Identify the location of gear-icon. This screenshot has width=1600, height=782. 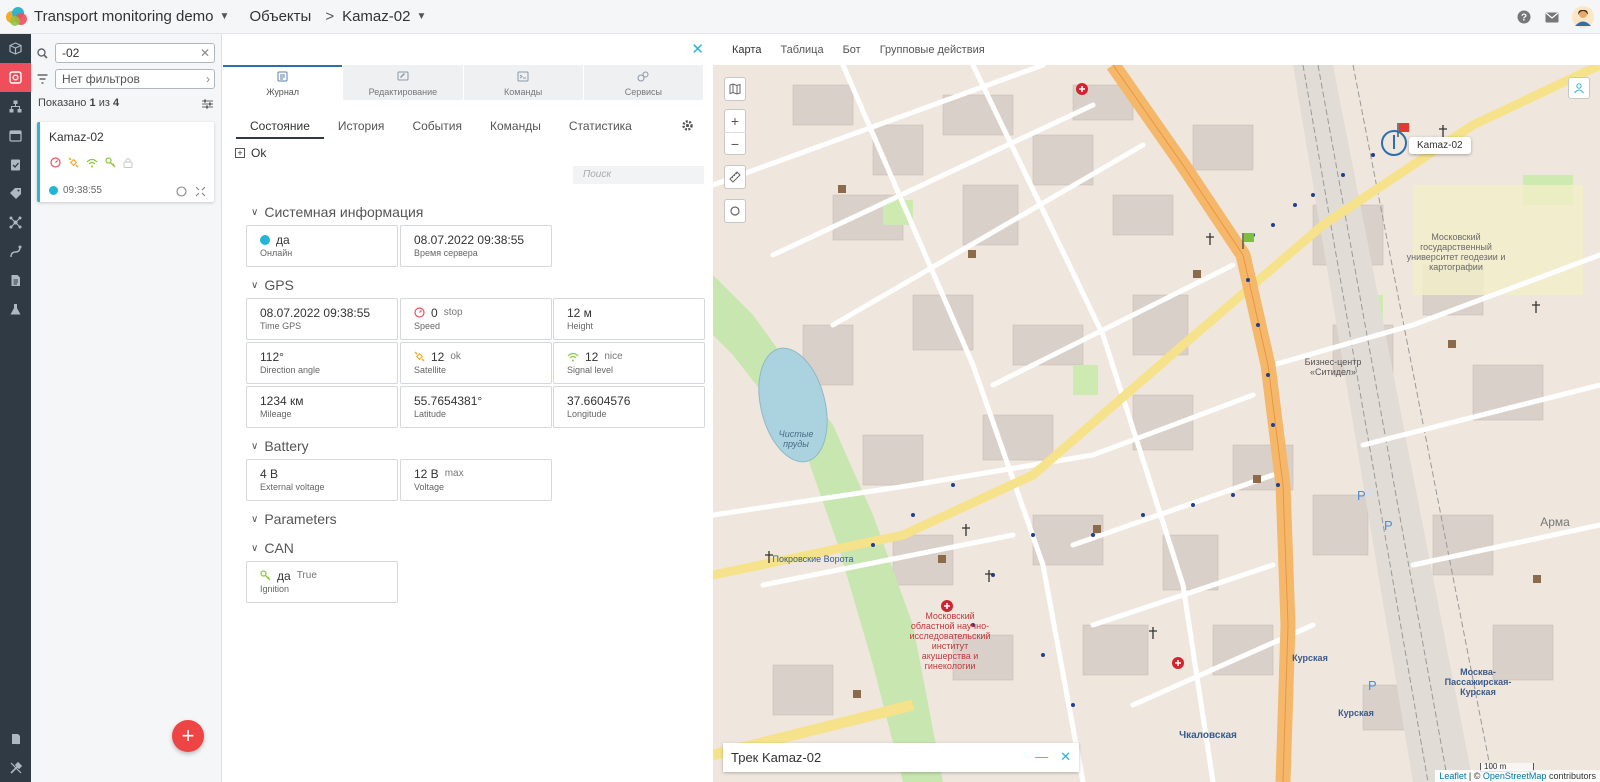
(687, 128).